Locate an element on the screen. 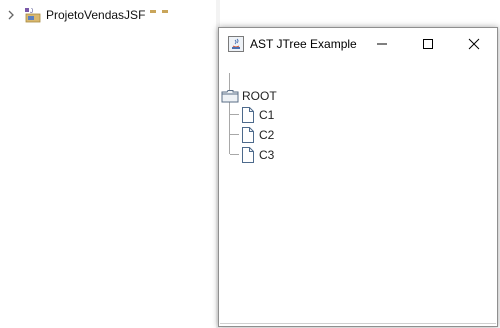  minimize-icon is located at coordinates (382, 43).